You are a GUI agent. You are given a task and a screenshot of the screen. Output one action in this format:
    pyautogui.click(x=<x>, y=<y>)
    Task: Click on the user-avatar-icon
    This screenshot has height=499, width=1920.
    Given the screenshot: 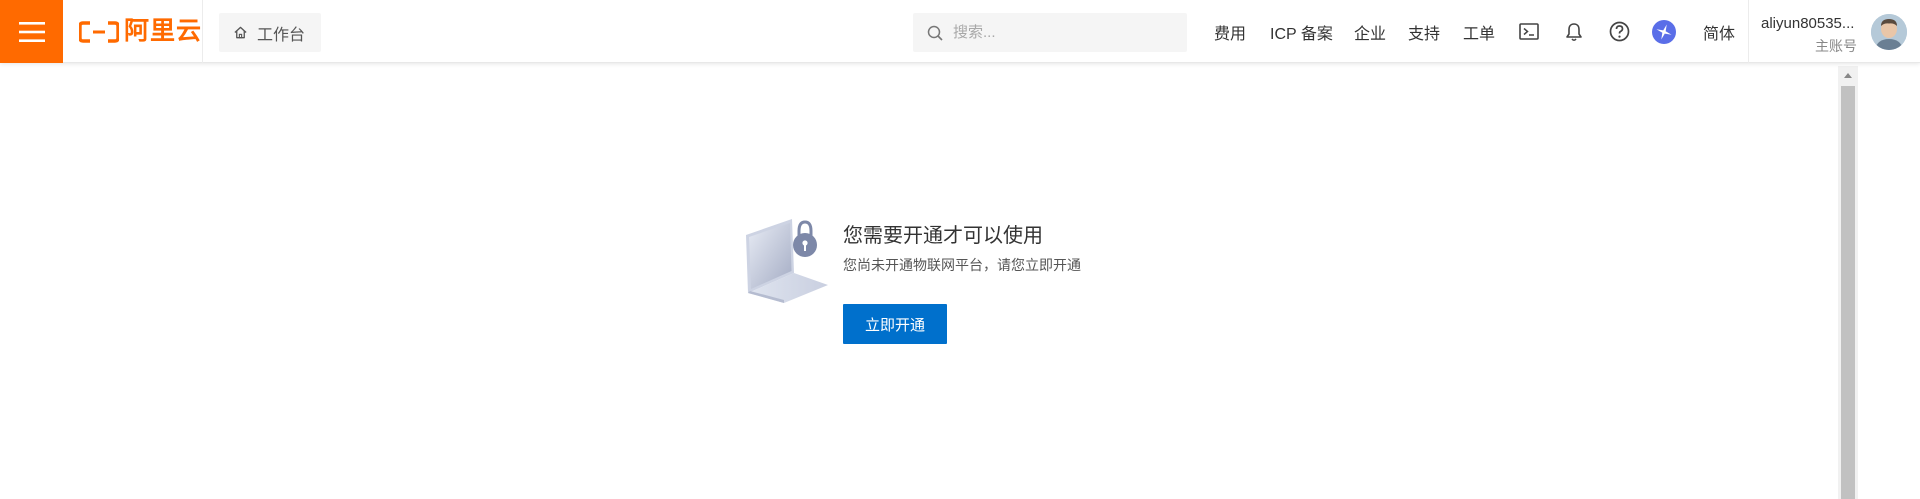 What is the action you would take?
    pyautogui.click(x=1889, y=32)
    